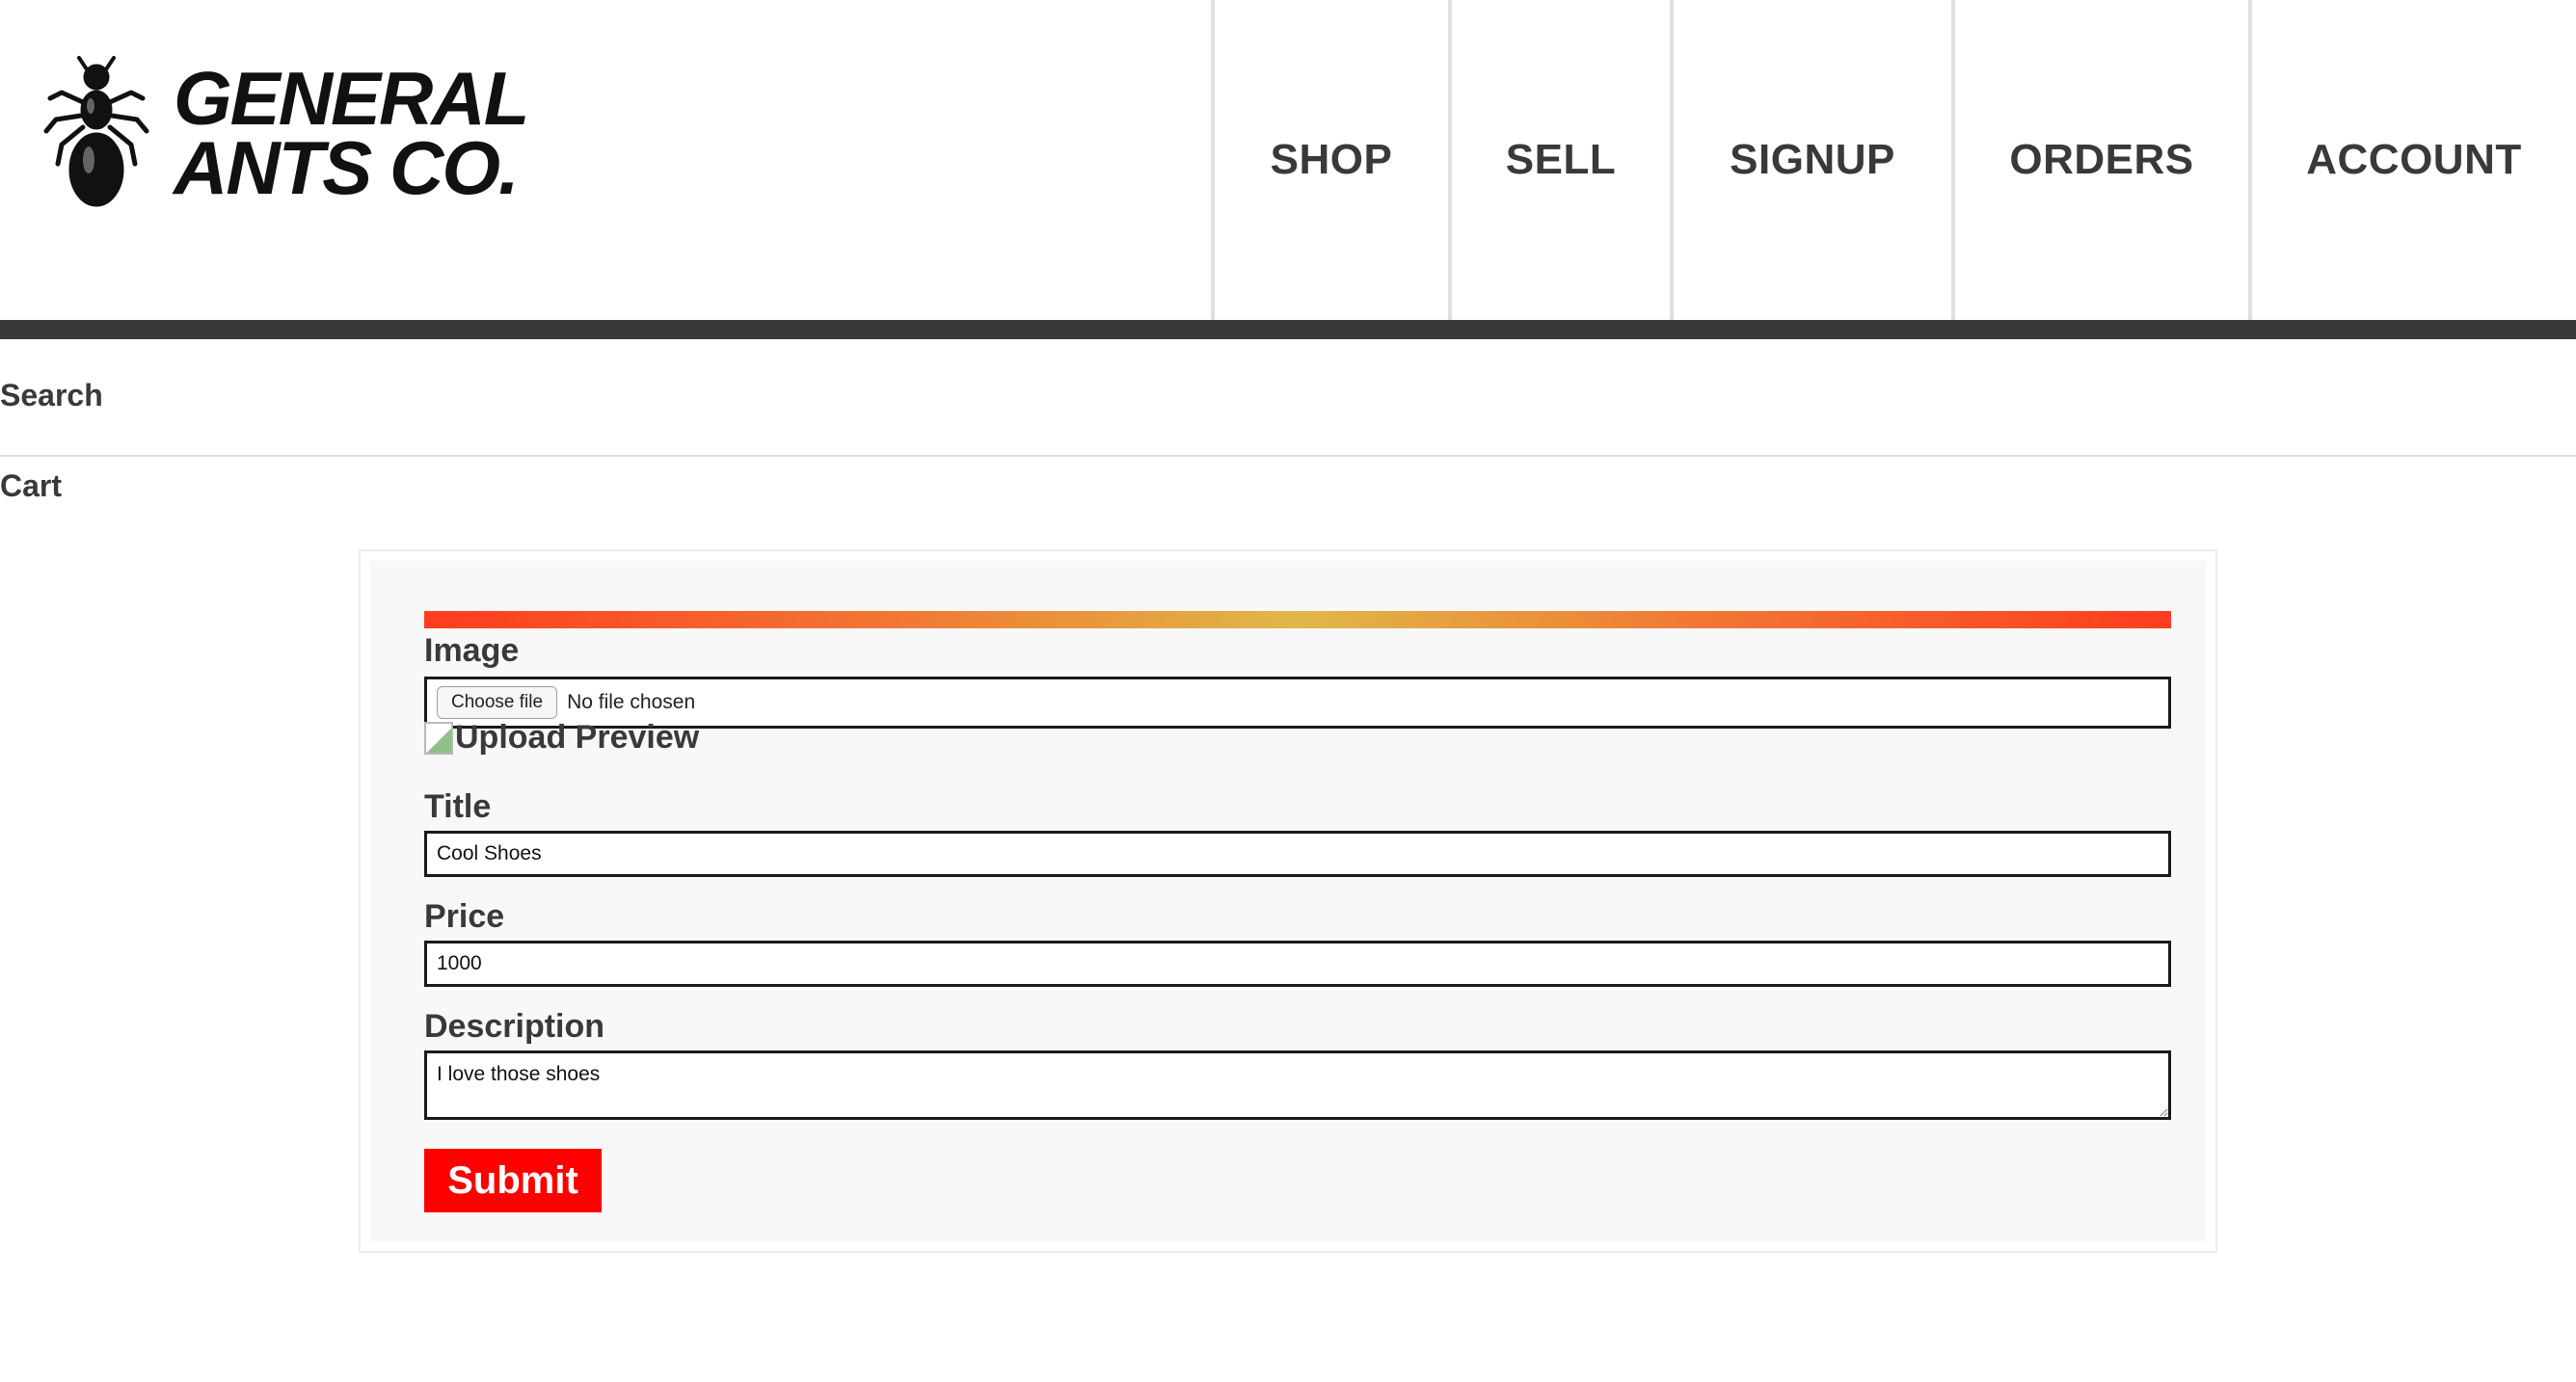 The width and height of the screenshot is (2576, 1382). What do you see at coordinates (439, 738) in the screenshot?
I see `broken-image-icon` at bounding box center [439, 738].